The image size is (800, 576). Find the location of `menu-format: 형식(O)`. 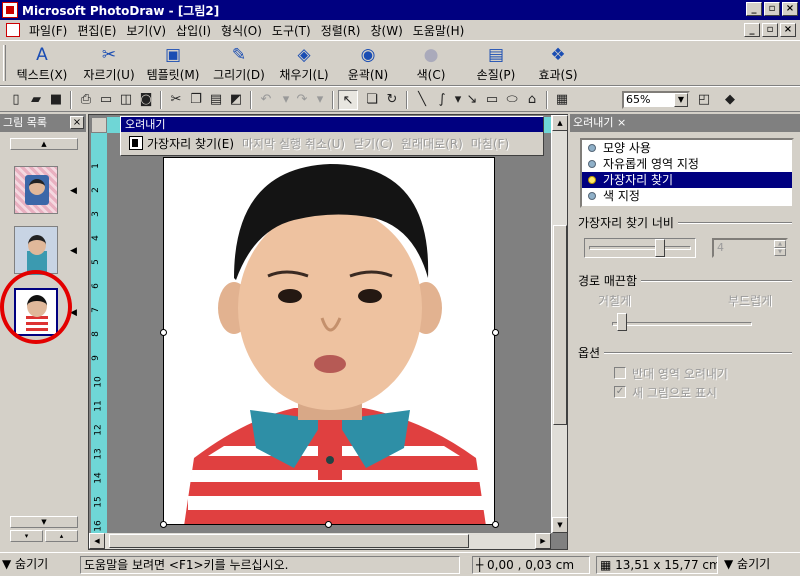

menu-format: 형식(O) is located at coordinates (241, 30).